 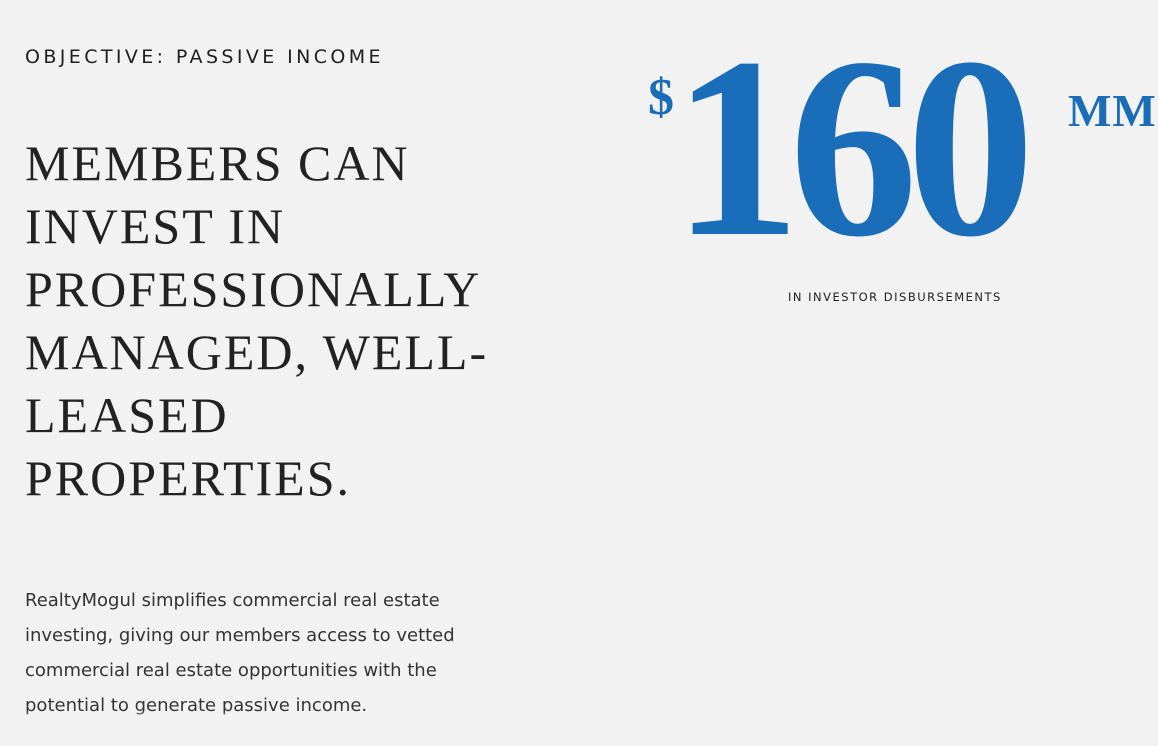 What do you see at coordinates (188, 478) in the screenshot?
I see `headline-line: PROPERTIES.` at bounding box center [188, 478].